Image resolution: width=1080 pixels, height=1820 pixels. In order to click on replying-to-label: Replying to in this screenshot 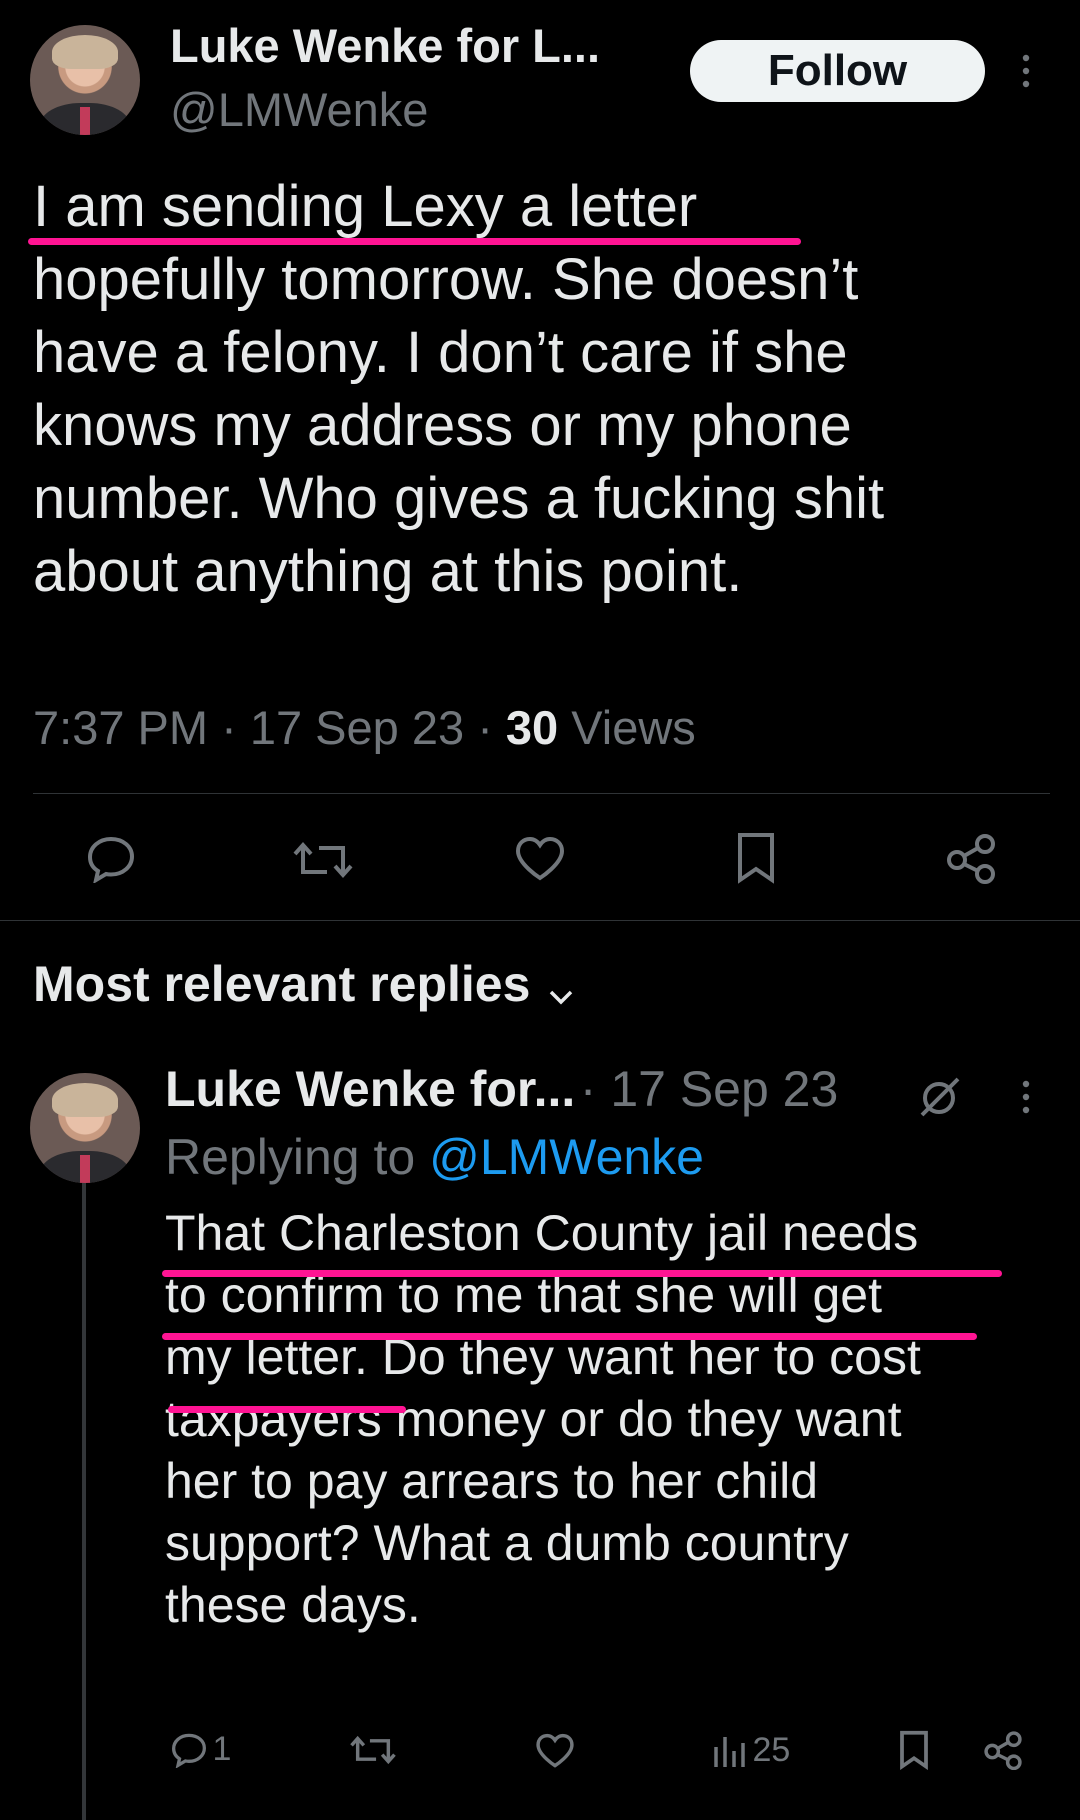, I will do `click(290, 1157)`.